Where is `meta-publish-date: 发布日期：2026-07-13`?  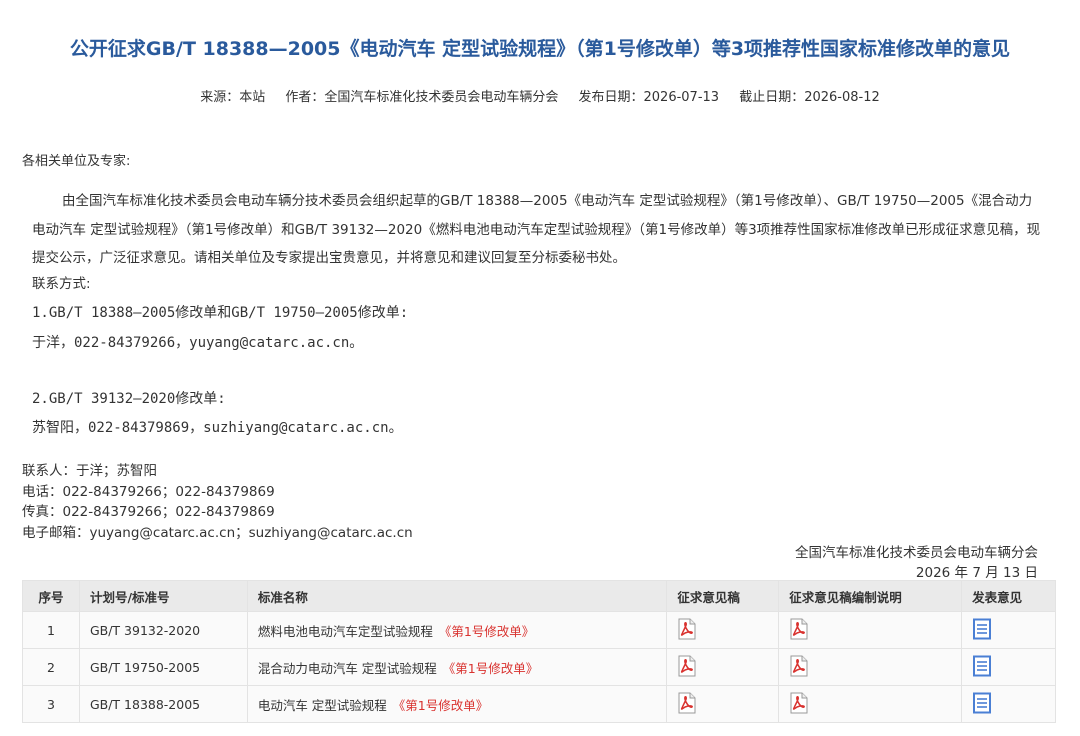 meta-publish-date: 发布日期：2026-07-13 is located at coordinates (649, 97).